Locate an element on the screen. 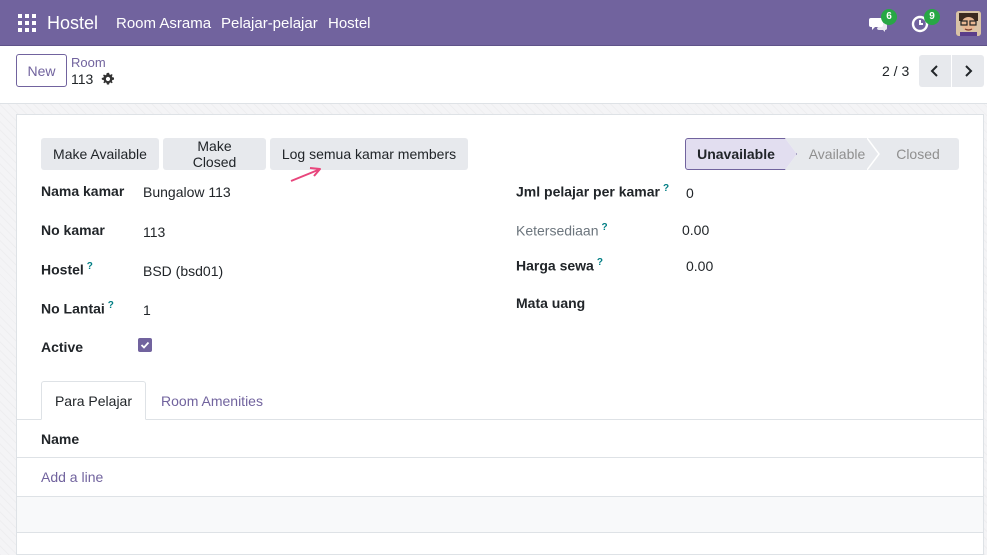  messages-count-badge: 6 is located at coordinates (889, 17).